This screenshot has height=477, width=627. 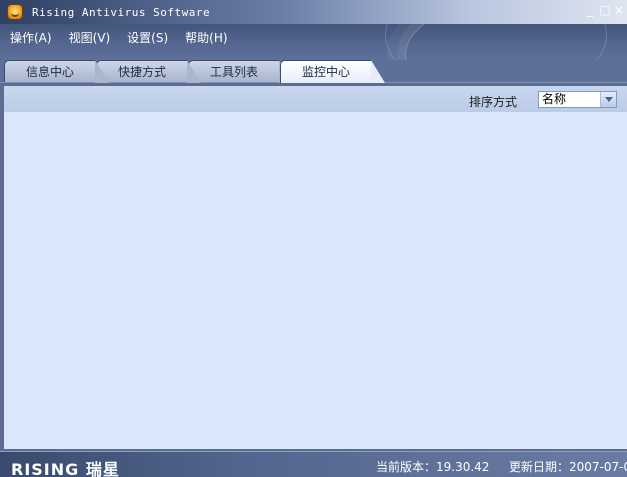 I want to click on menu-bar: 操作(A) 视图(V) 设置(S) 帮助(H), so click(x=313, y=42).